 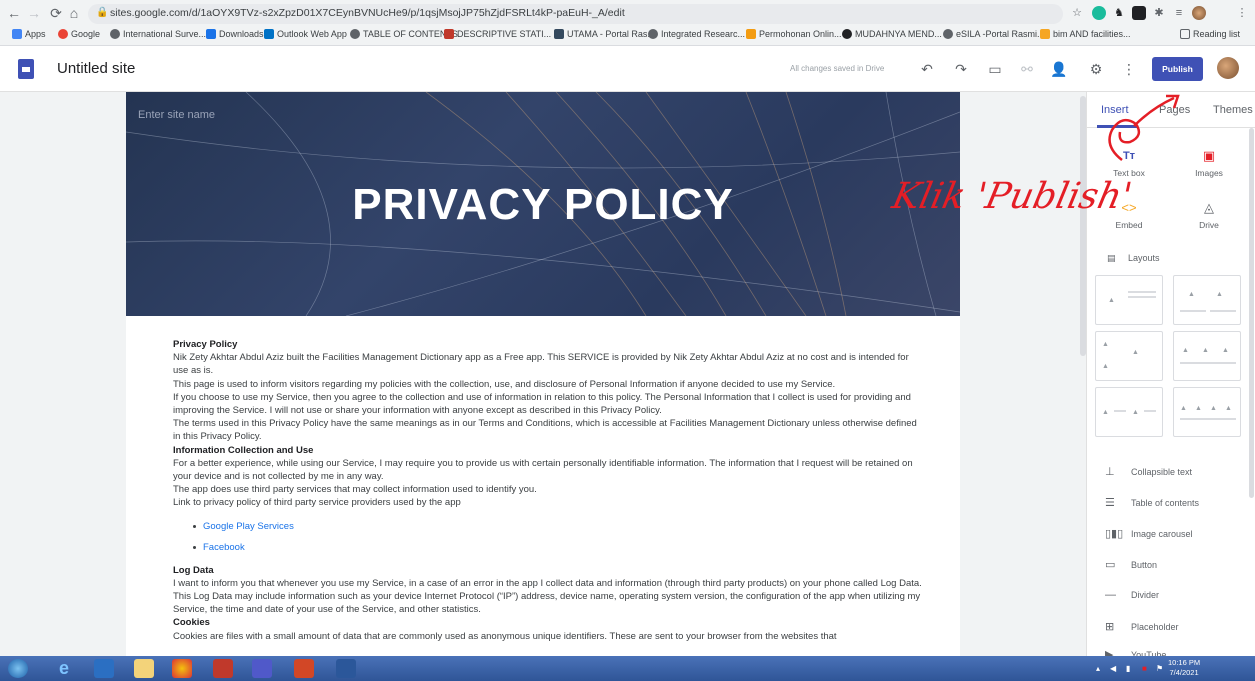 I want to click on system-clock: 10:16 PM 7/4/2021, so click(x=1184, y=668).